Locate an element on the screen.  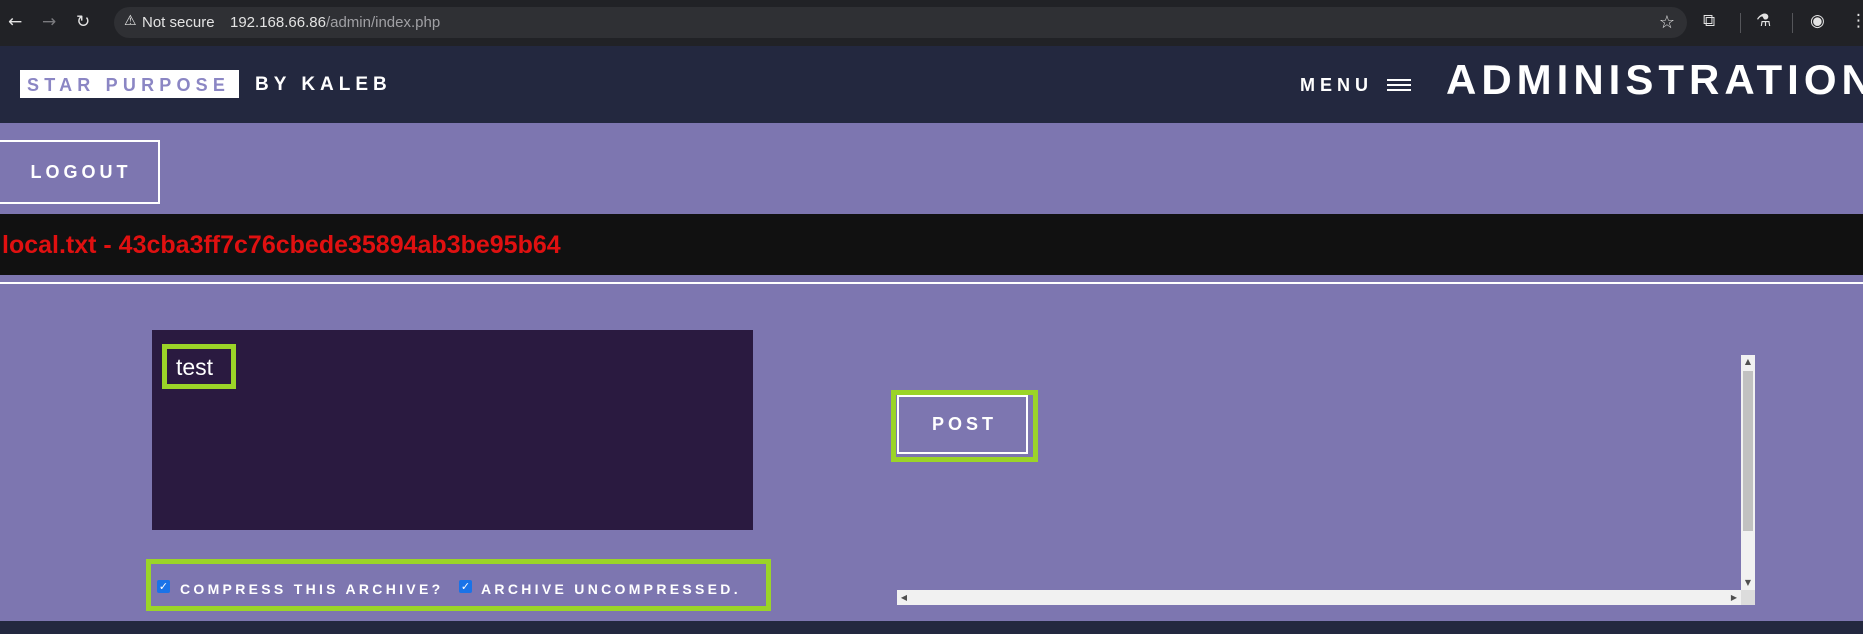
back-arrow-icon: ← is located at coordinates (15, 22).